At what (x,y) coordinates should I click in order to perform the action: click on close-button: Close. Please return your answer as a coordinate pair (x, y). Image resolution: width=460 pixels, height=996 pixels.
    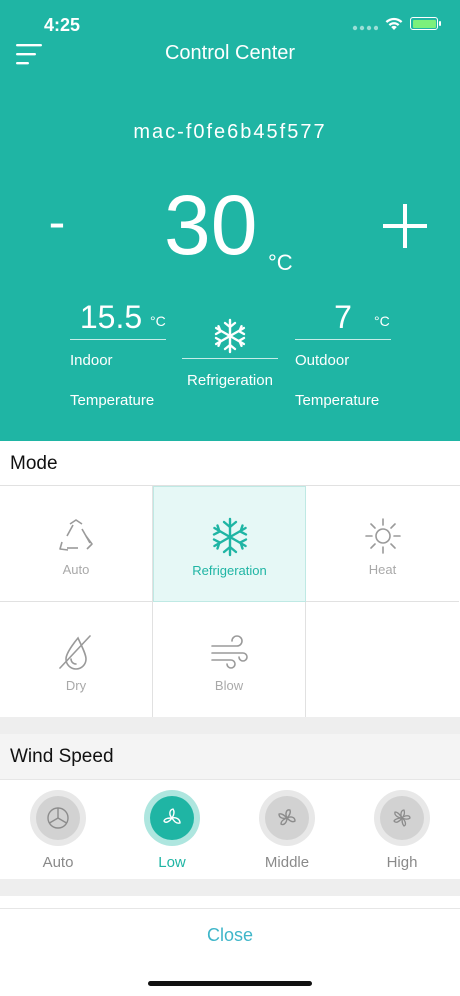
    Looking at the image, I should click on (230, 934).